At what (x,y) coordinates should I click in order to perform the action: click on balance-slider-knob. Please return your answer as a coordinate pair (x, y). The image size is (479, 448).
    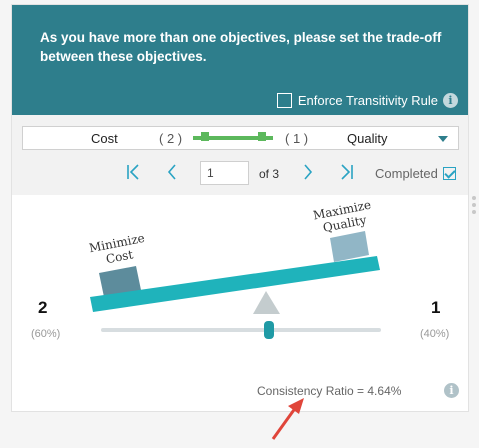
    Looking at the image, I should click on (269, 330).